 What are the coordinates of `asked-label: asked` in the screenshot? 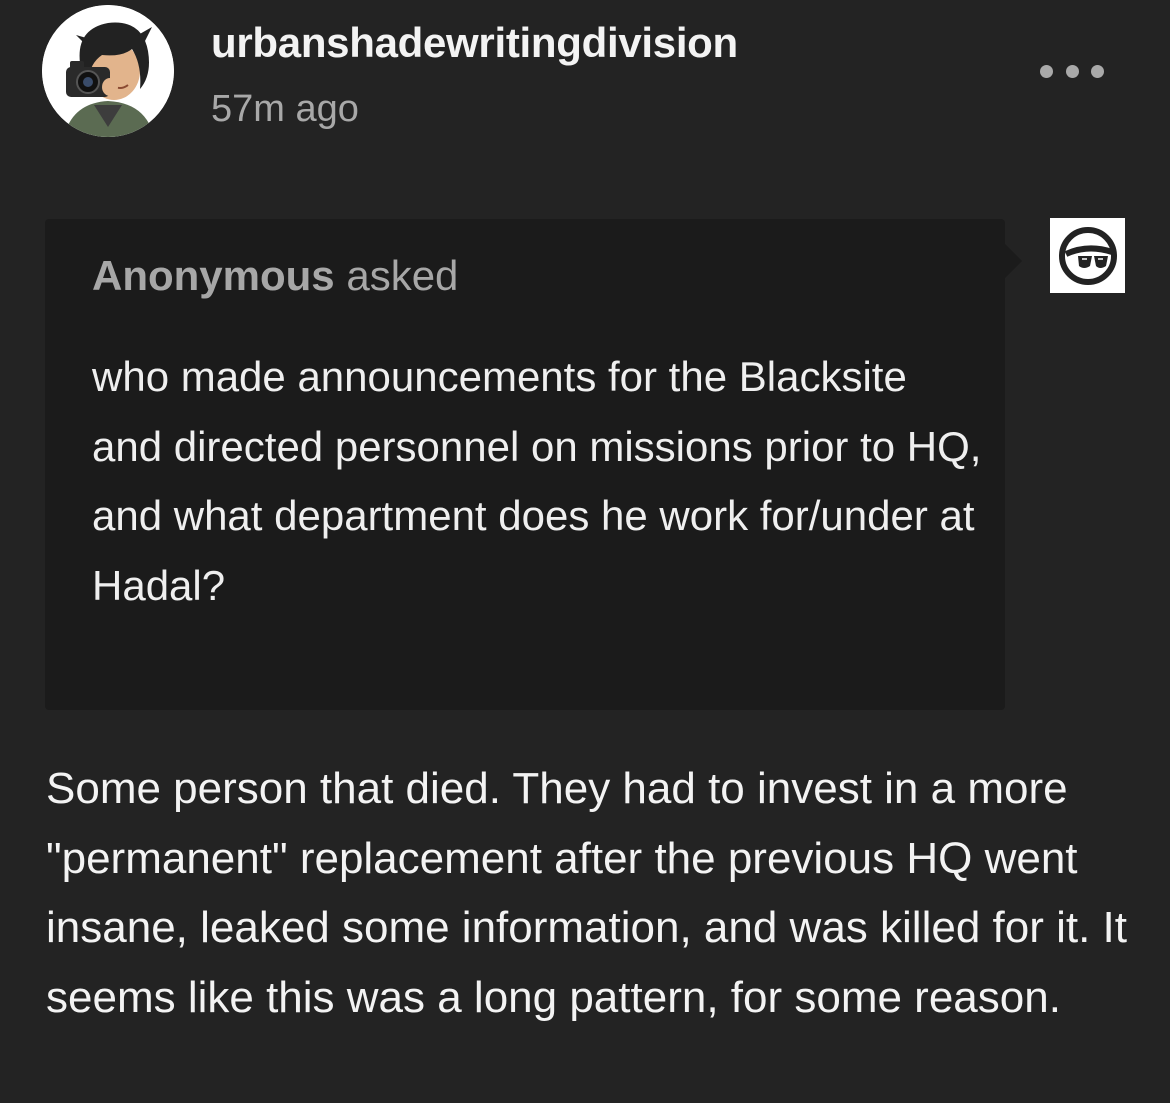 It's located at (402, 275).